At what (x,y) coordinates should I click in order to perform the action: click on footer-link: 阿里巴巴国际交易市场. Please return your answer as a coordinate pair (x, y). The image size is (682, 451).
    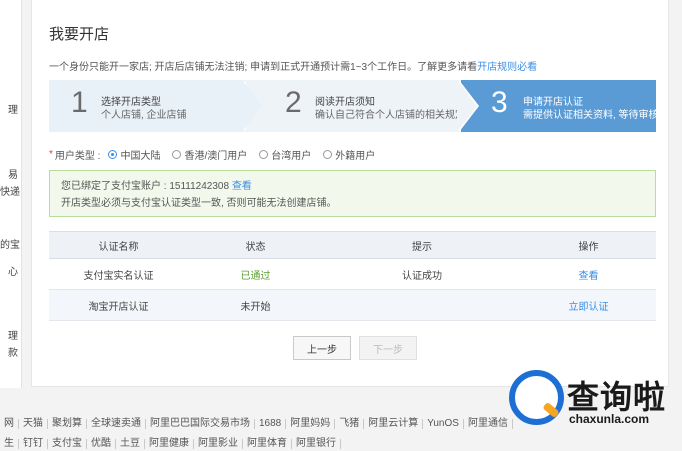
    Looking at the image, I should click on (200, 424).